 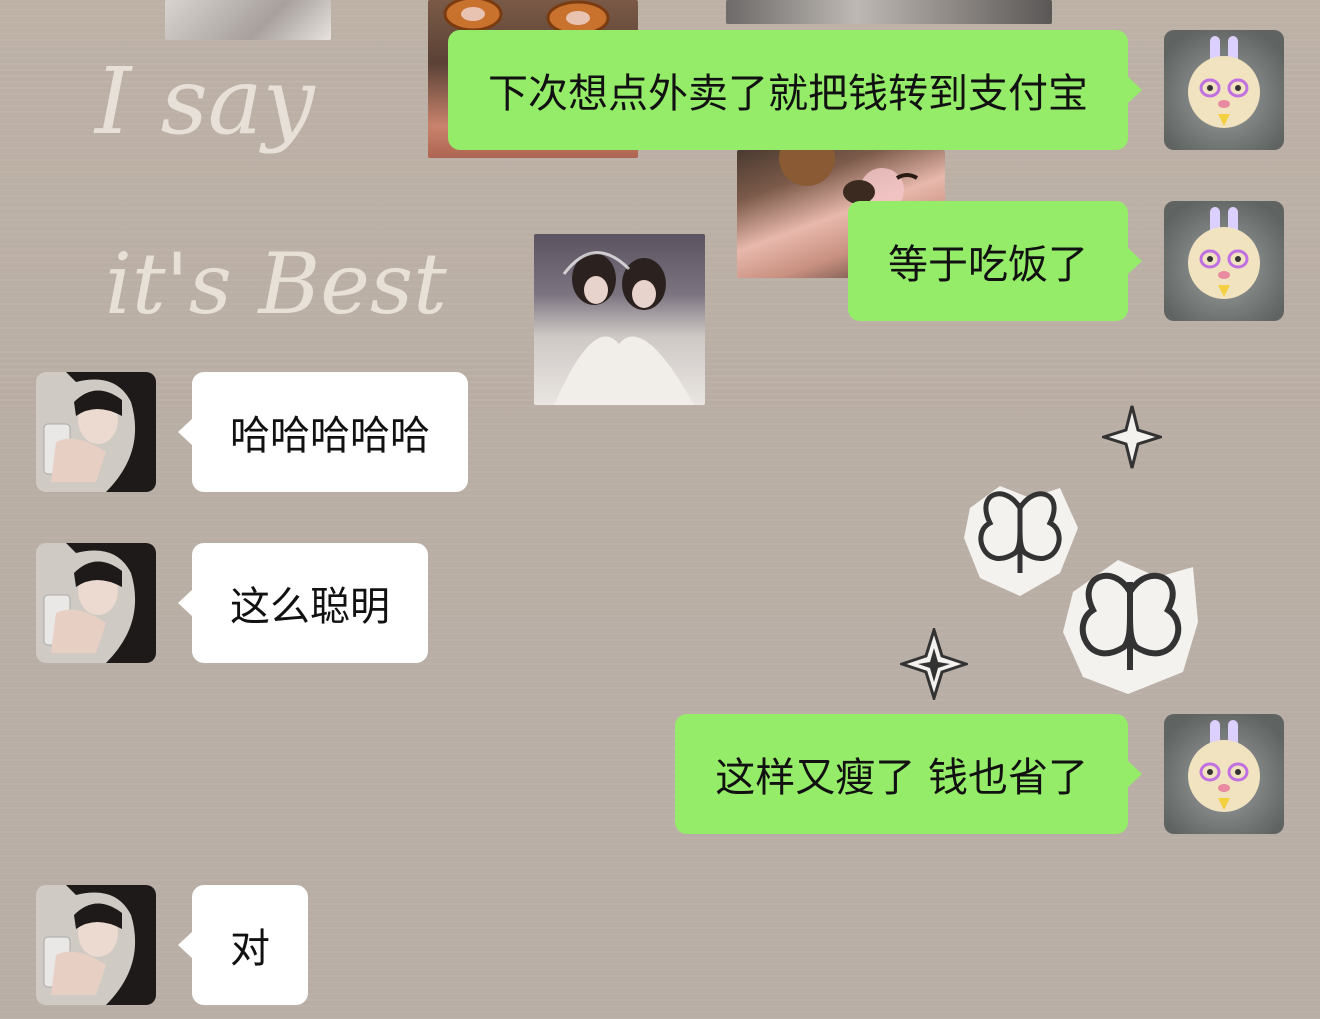 I want to click on wallpaper-photo-brides, so click(x=619, y=319).